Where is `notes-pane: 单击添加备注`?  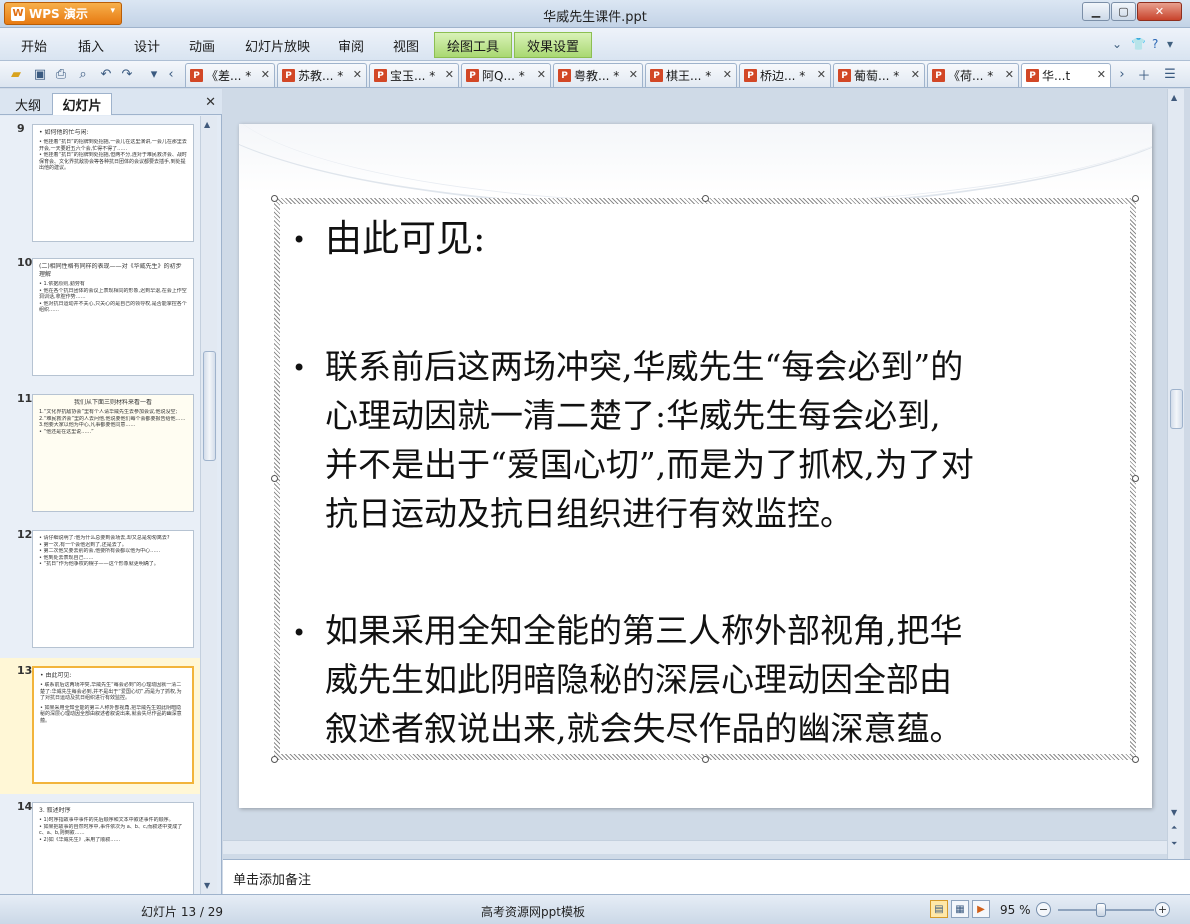 notes-pane: 单击添加备注 is located at coordinates (706, 876).